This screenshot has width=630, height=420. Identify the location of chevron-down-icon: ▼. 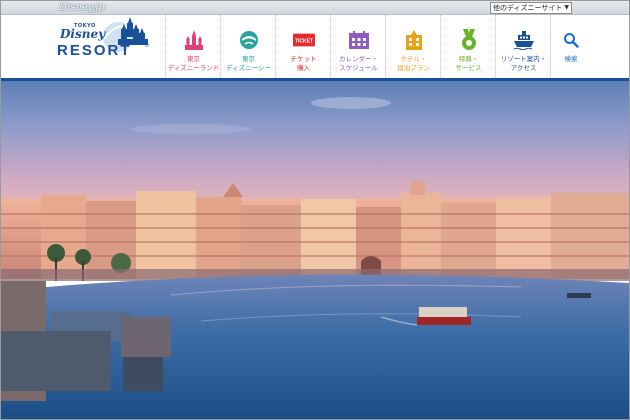
(566, 7).